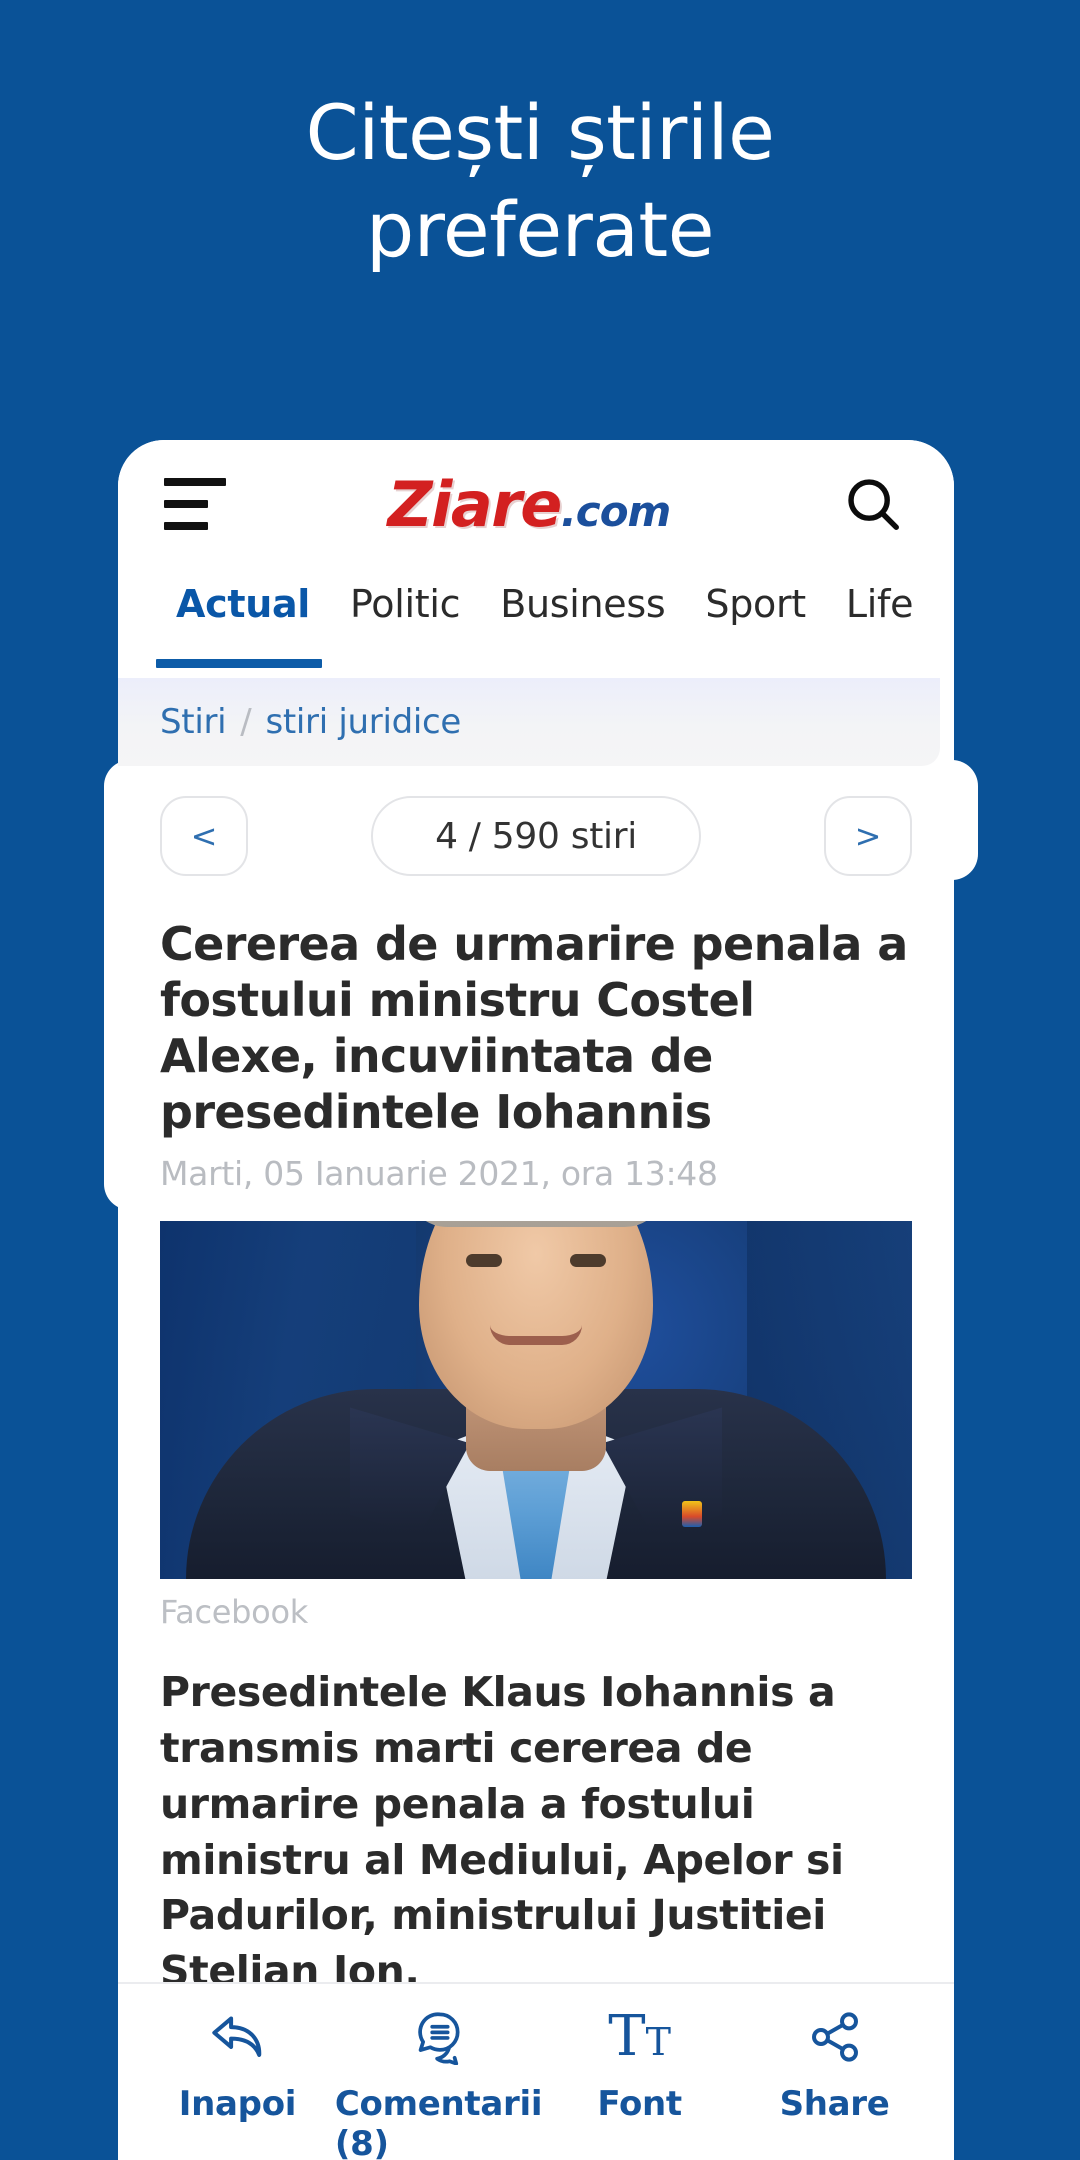 Image resolution: width=1080 pixels, height=2160 pixels. Describe the element at coordinates (193, 722) in the screenshot. I see `breadcrumb-root: Stiri` at that location.